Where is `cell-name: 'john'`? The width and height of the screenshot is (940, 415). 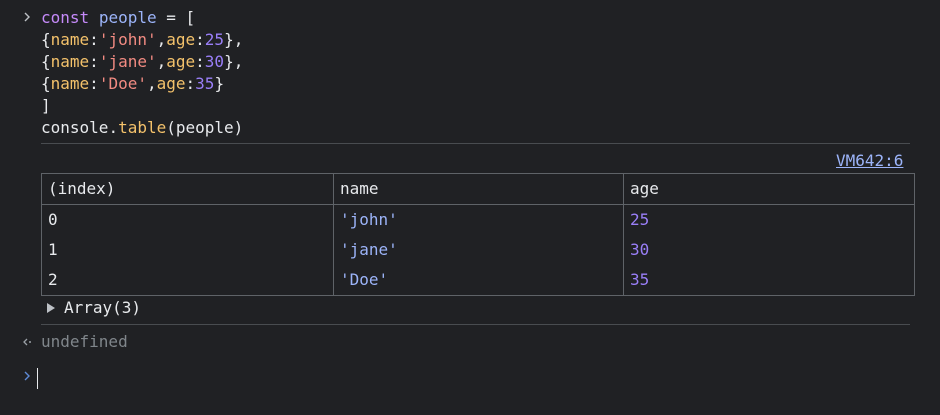 cell-name: 'john' is located at coordinates (478, 219).